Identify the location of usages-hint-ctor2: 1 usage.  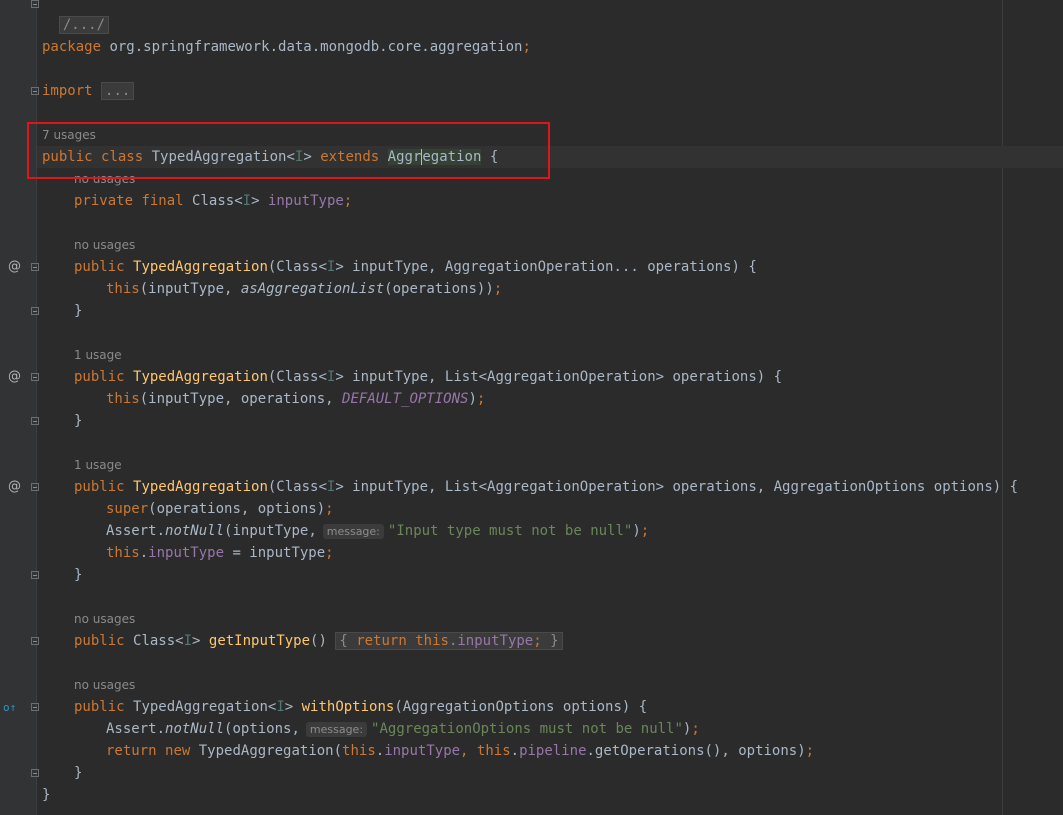
(98, 355).